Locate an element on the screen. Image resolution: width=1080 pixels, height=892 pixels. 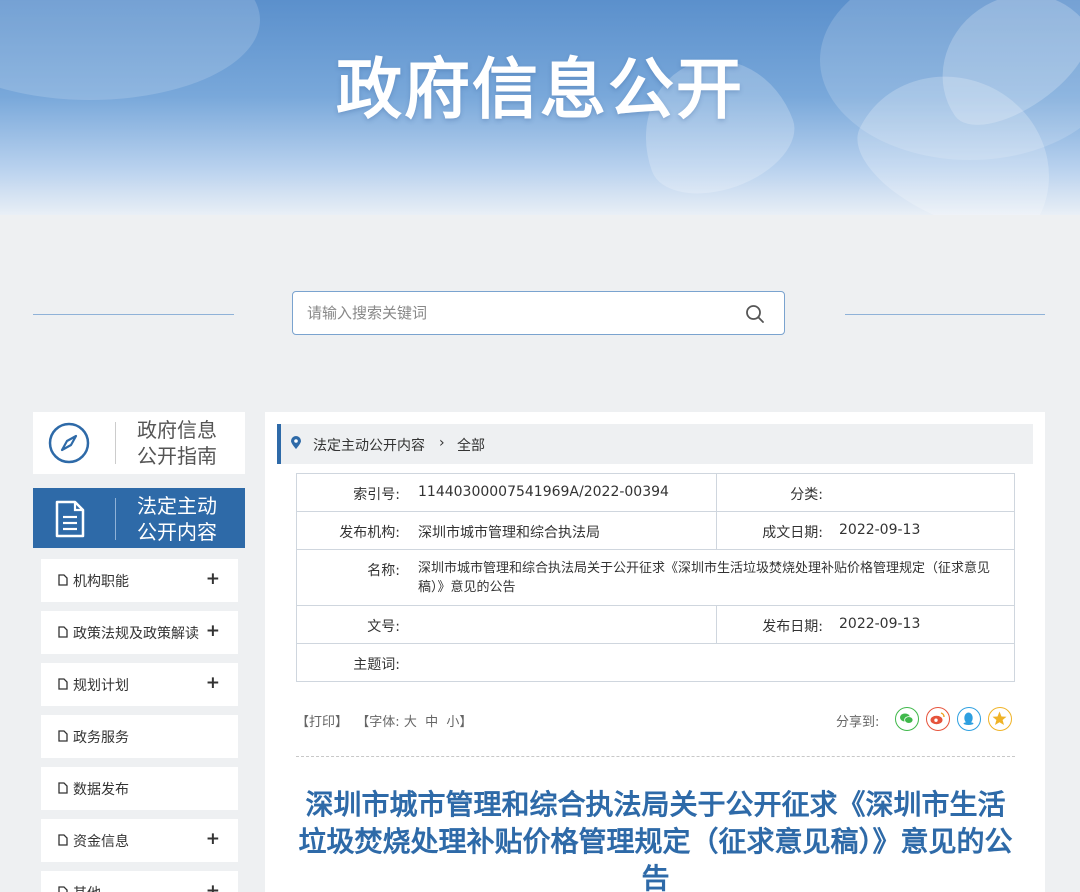
chevron-right-icon: › is located at coordinates (442, 443).